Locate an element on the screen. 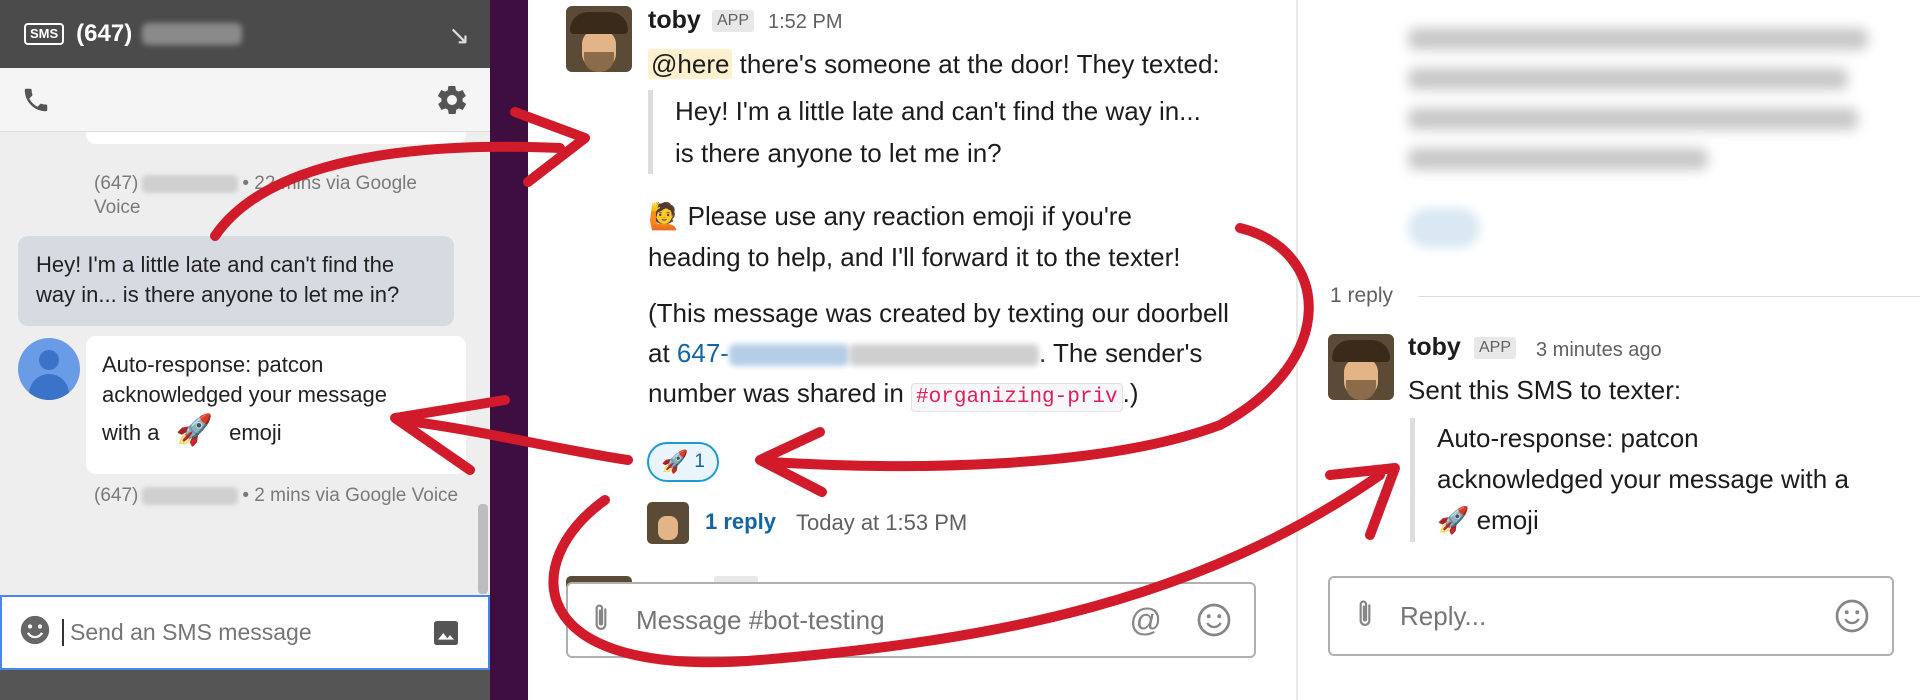 This screenshot has width=1920, height=700. expand-icon: ↘ is located at coordinates (459, 35).